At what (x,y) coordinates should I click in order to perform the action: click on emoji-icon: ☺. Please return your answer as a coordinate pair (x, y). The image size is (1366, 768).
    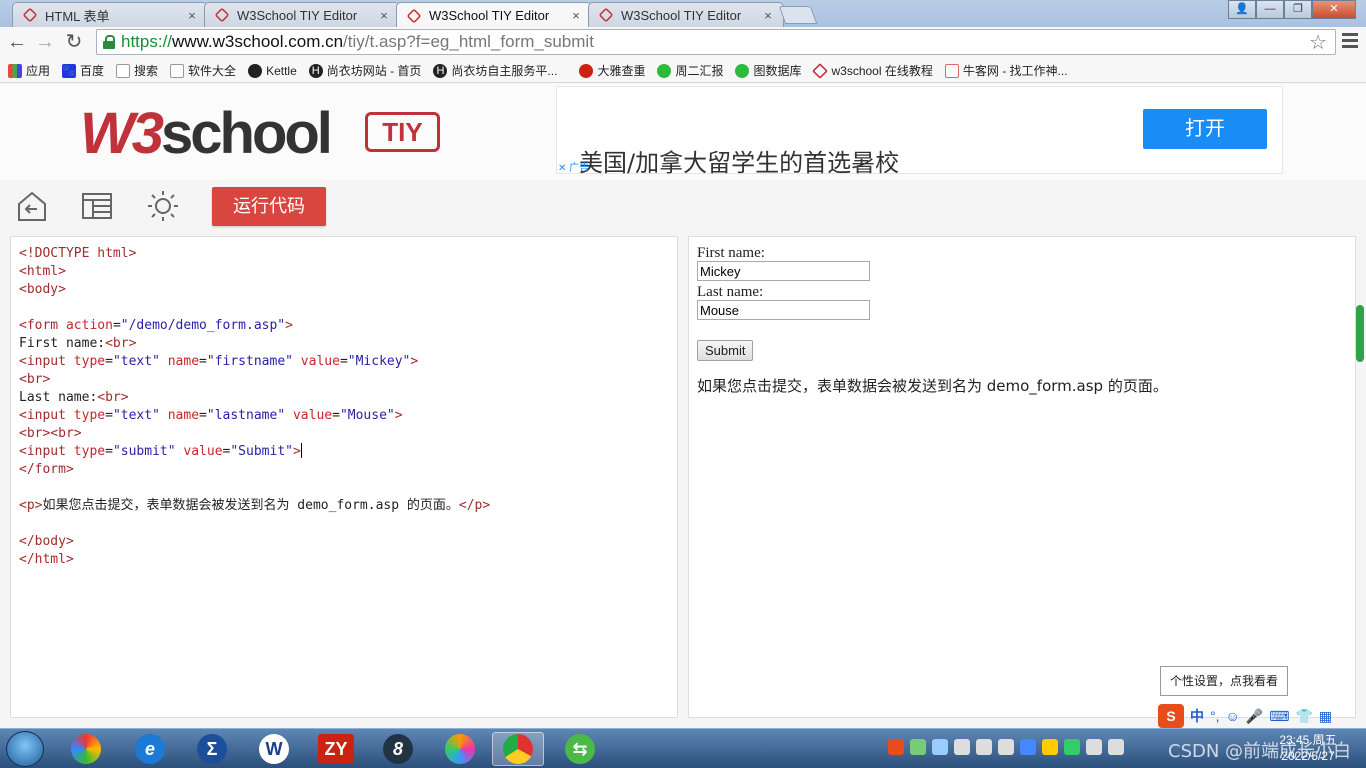
    Looking at the image, I should click on (1233, 716).